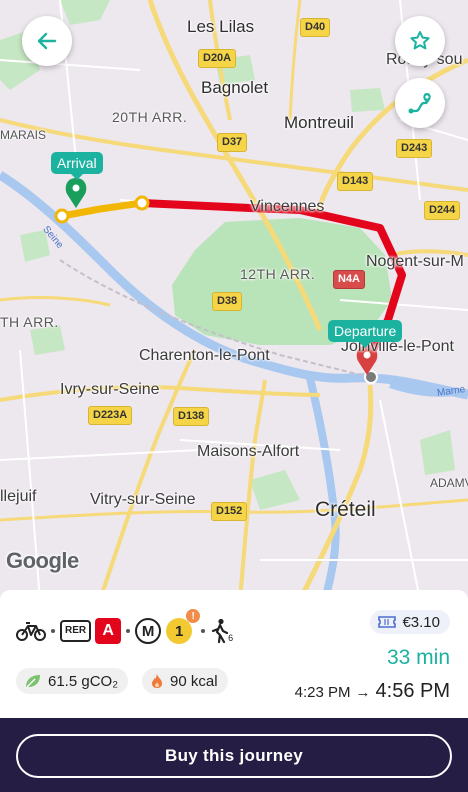  Describe the element at coordinates (345, 509) in the screenshot. I see `map-label-creteil: Créteil` at that location.